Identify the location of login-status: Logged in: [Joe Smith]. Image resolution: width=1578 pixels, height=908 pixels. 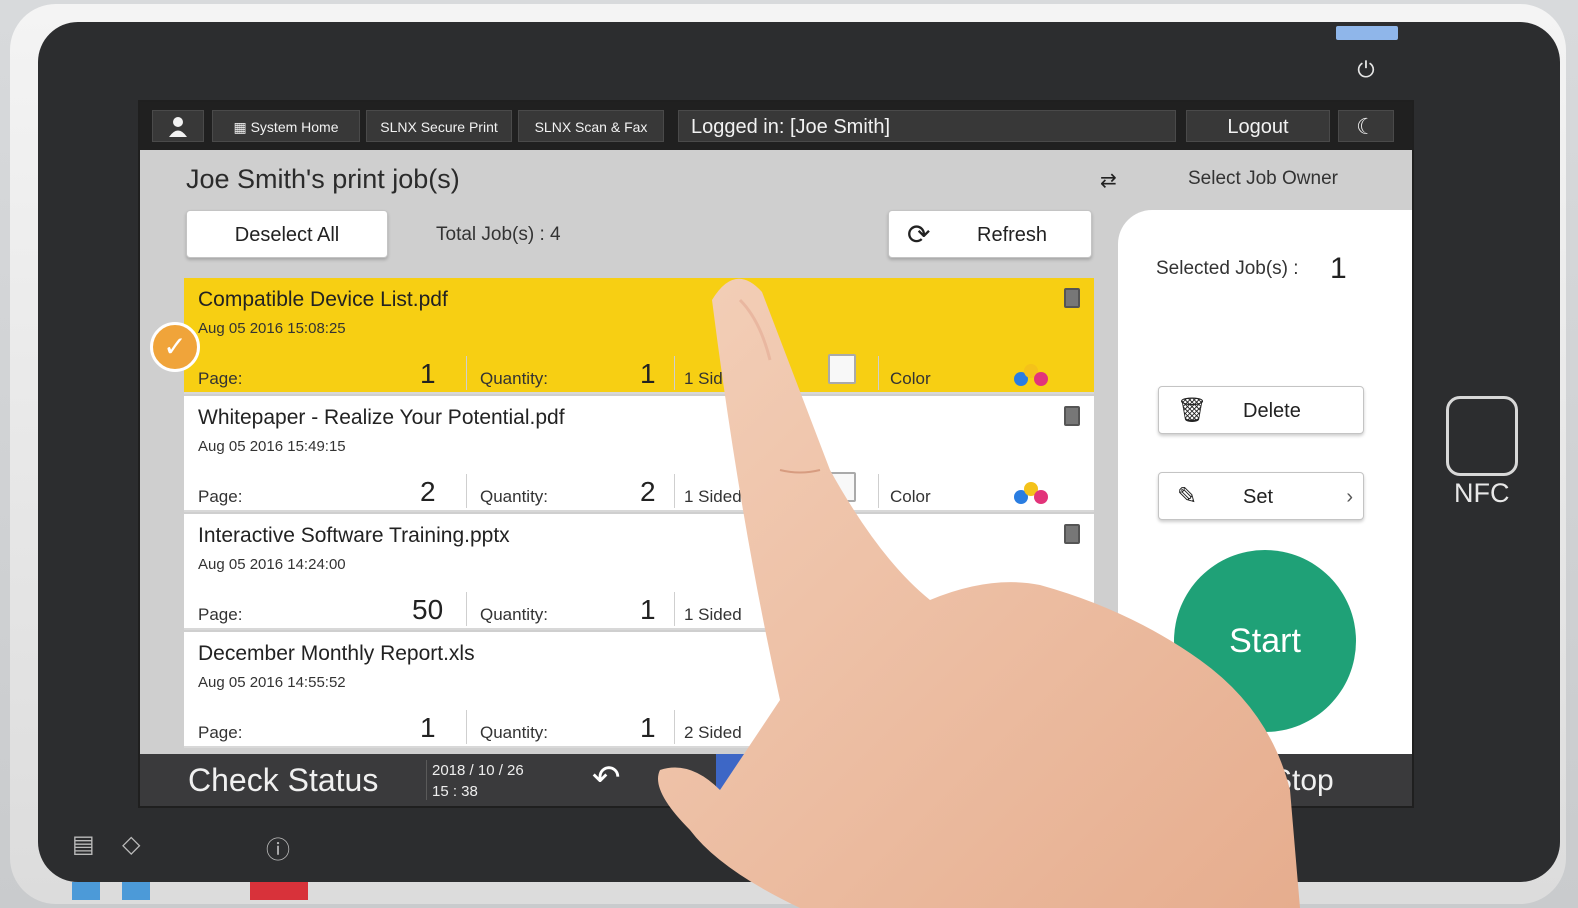
(927, 126).